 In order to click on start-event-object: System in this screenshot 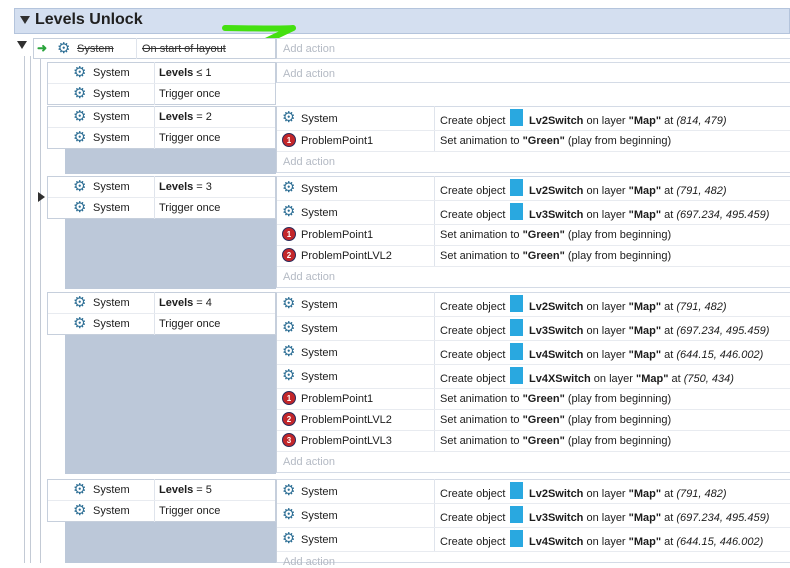, I will do `click(95, 49)`.